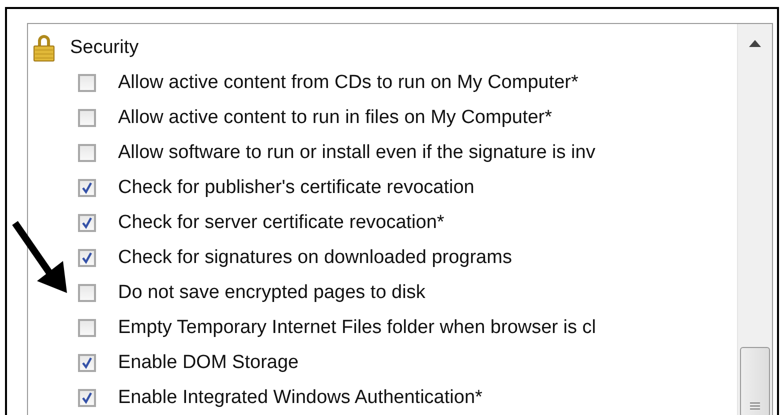  What do you see at coordinates (272, 293) in the screenshot?
I see `option-label: Do not save encrypted pages to disk` at bounding box center [272, 293].